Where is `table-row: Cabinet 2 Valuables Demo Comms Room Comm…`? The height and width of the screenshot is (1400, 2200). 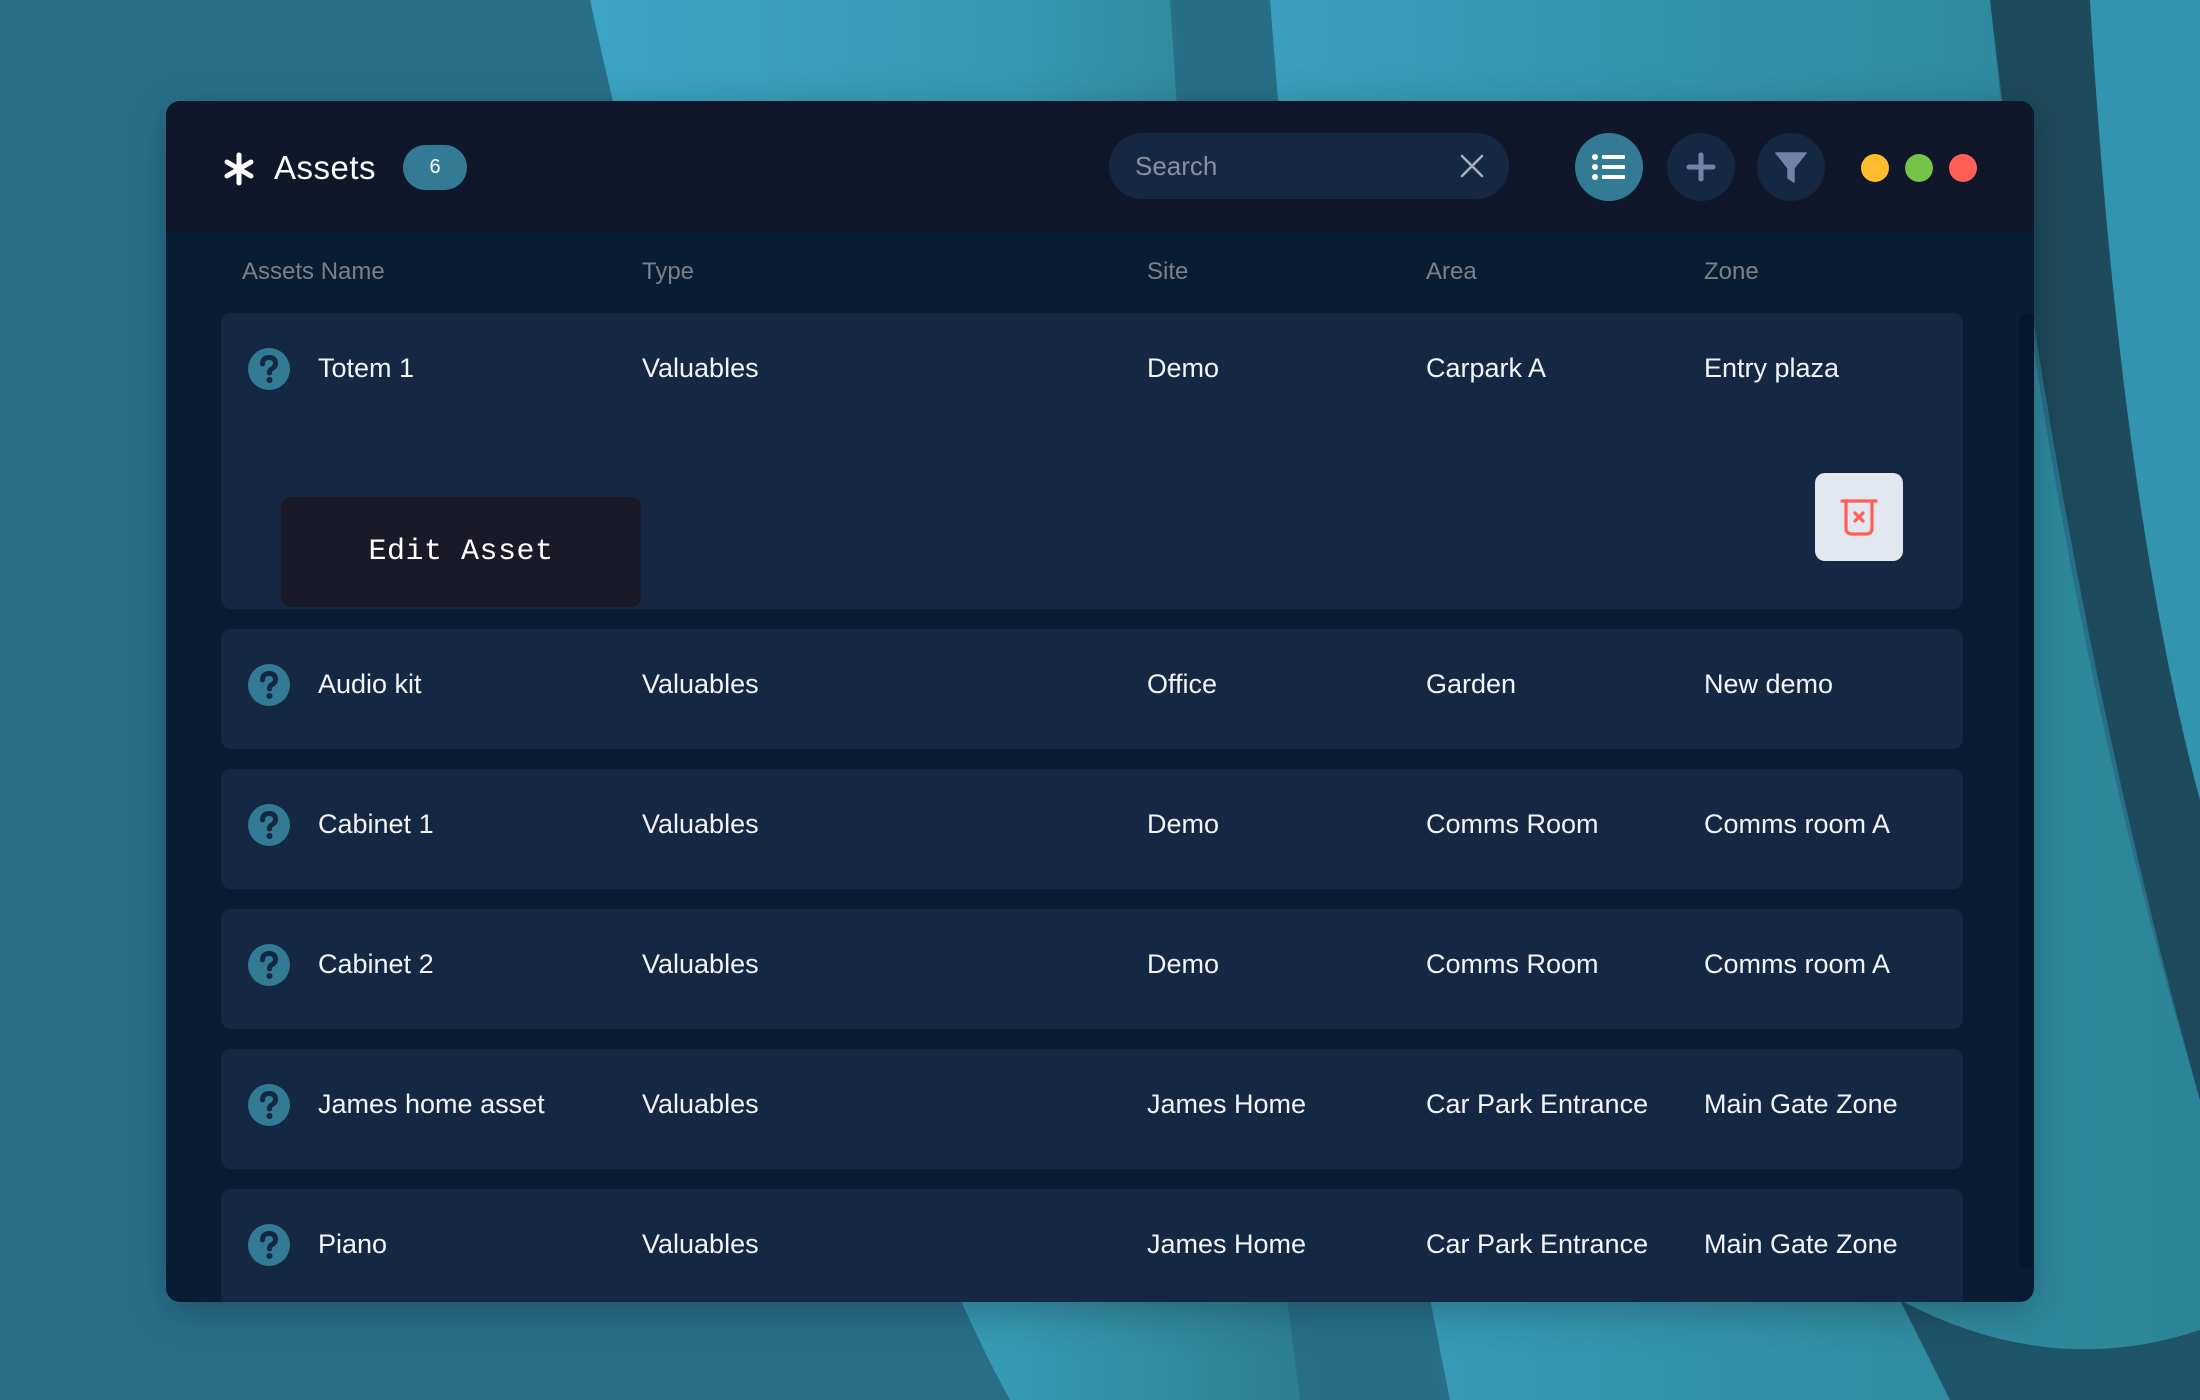
table-row: Cabinet 2 Valuables Demo Comms Room Comm… is located at coordinates (1092, 969).